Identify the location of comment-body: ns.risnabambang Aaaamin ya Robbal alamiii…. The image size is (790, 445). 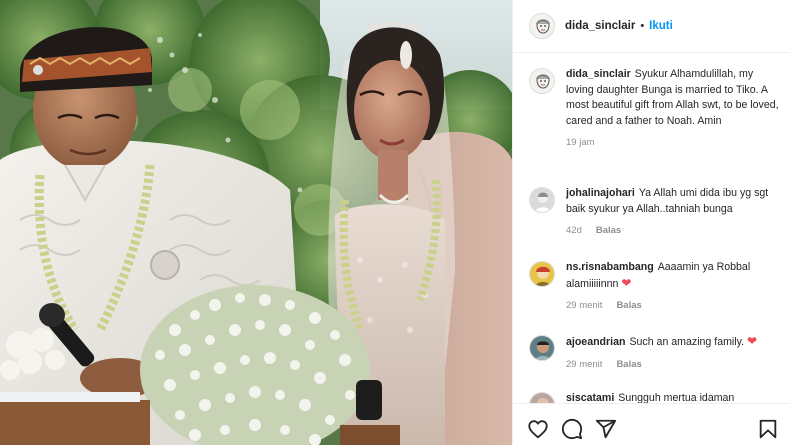
(674, 285).